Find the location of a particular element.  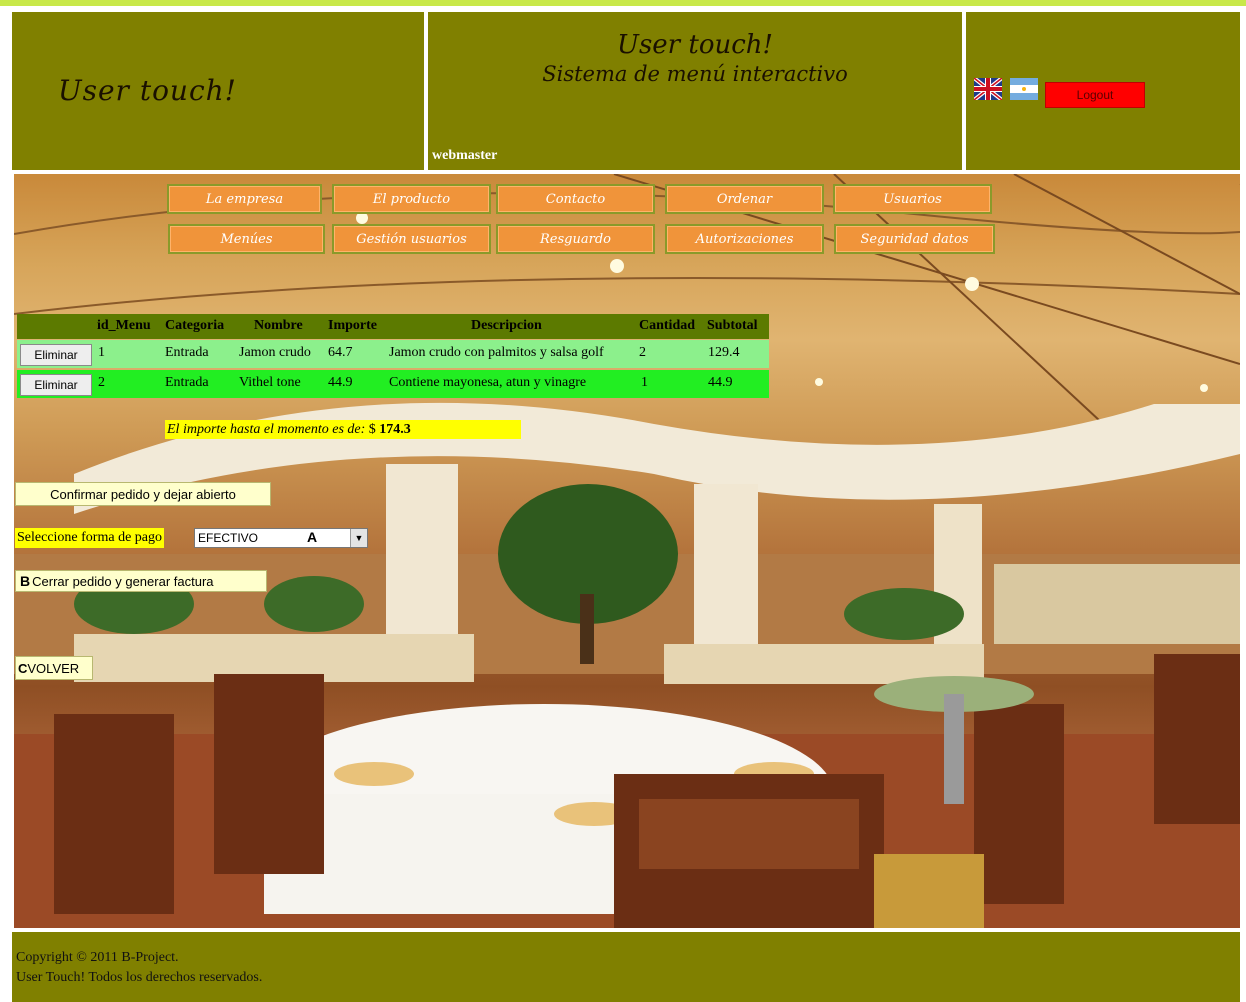

back-label: VOLVER is located at coordinates (53, 668).